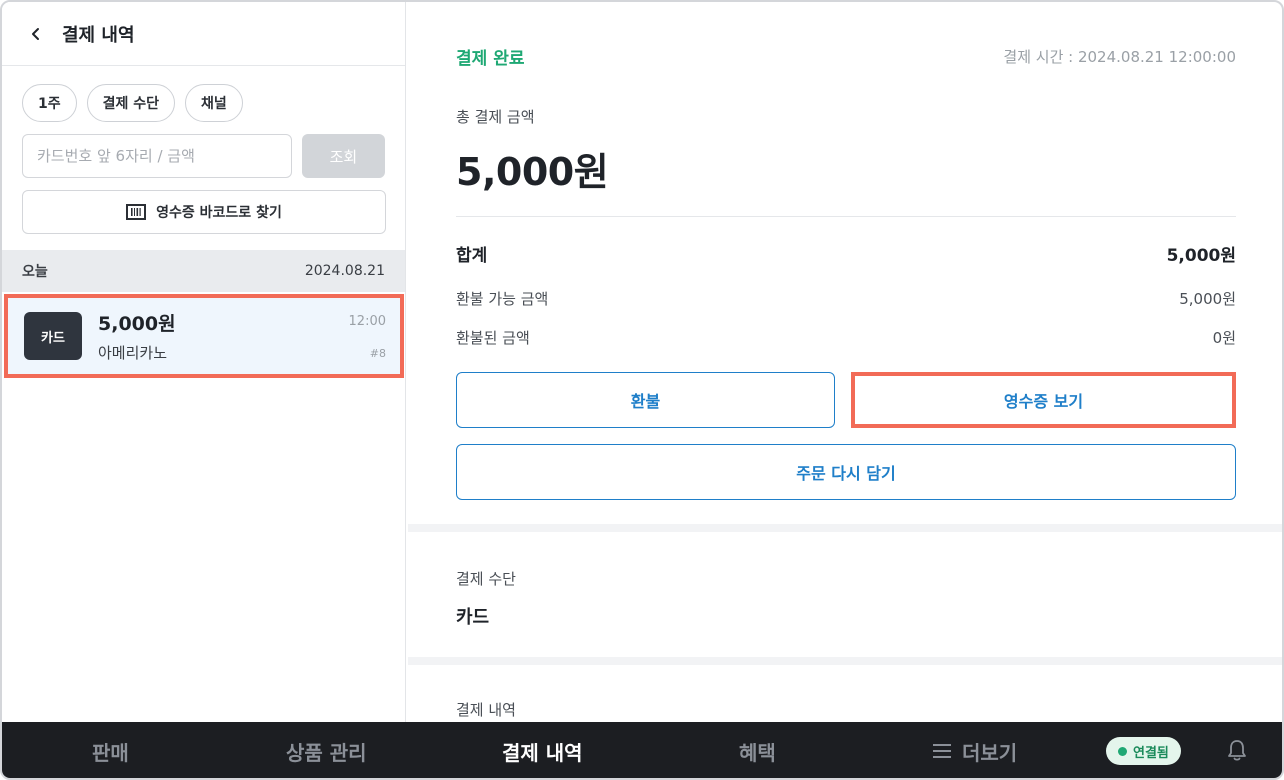 The height and width of the screenshot is (780, 1284). I want to click on refundable-row: 환불 가능 금액 5,000원, so click(846, 298).